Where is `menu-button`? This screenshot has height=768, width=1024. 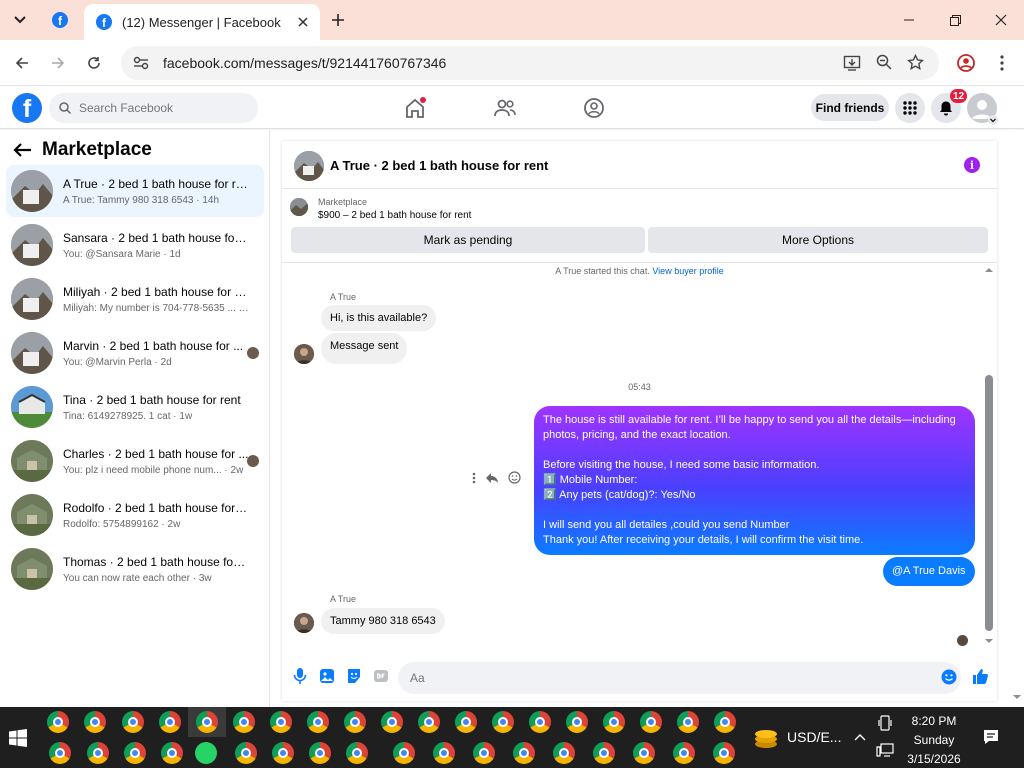
menu-button is located at coordinates (910, 108).